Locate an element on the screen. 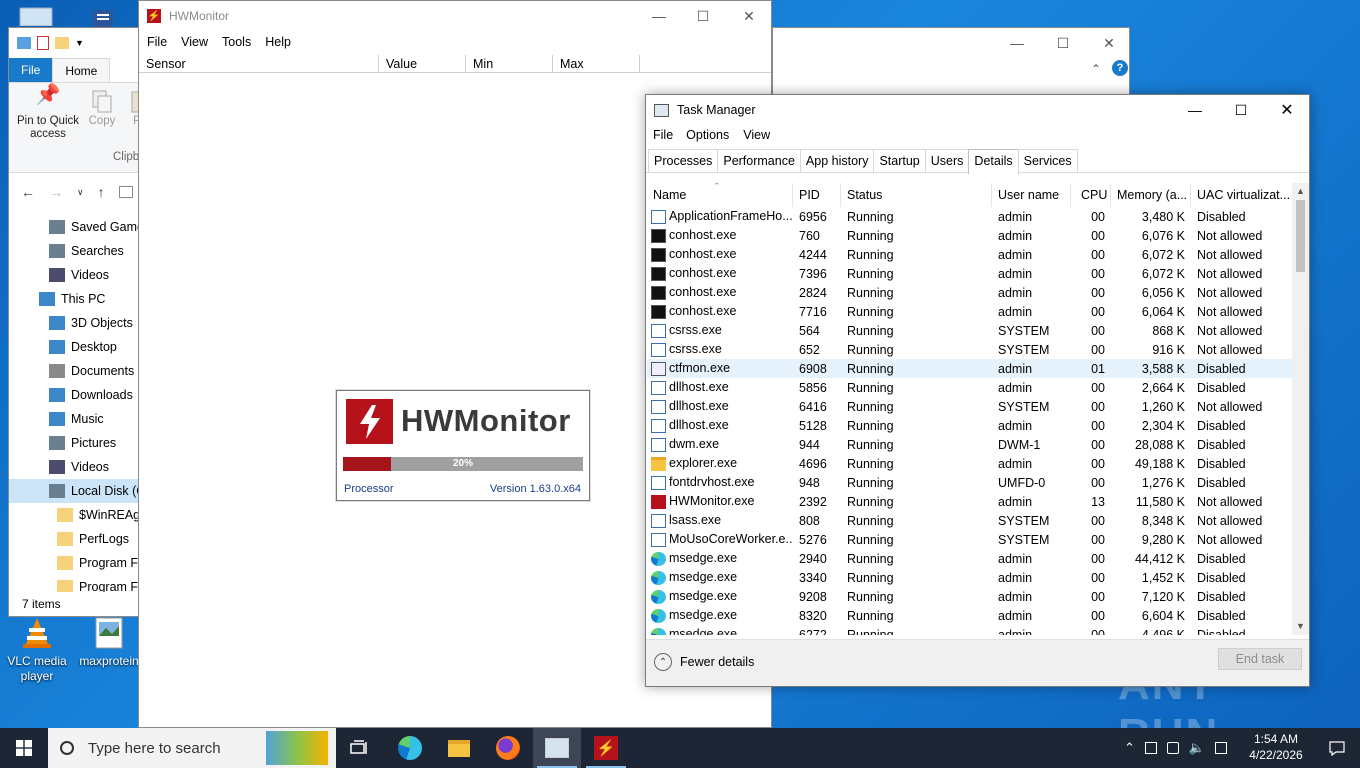  task-view-button is located at coordinates (360, 748).